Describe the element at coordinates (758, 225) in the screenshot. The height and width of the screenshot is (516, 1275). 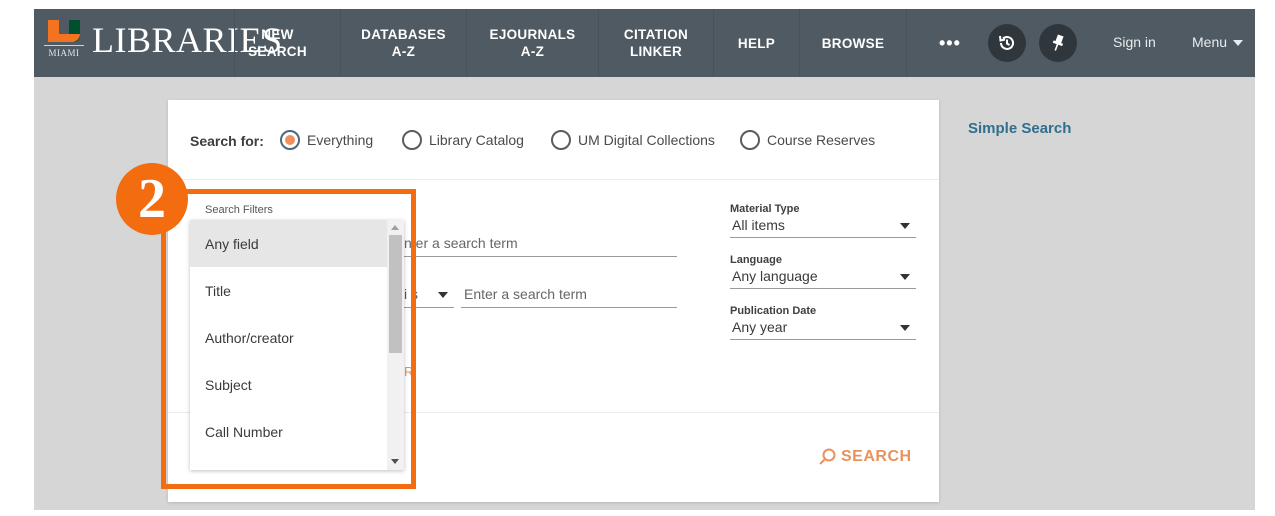
I see `filter-value: All items` at that location.